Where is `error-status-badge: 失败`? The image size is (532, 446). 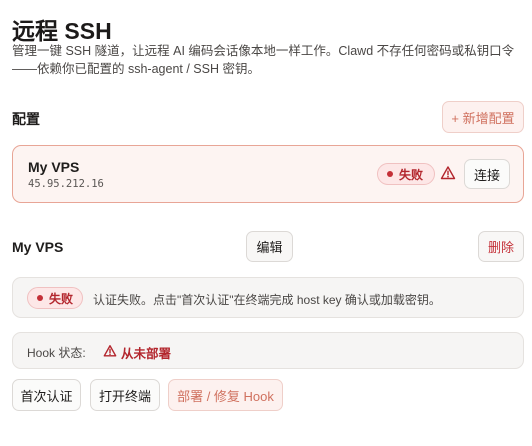 error-status-badge: 失败 is located at coordinates (55, 298).